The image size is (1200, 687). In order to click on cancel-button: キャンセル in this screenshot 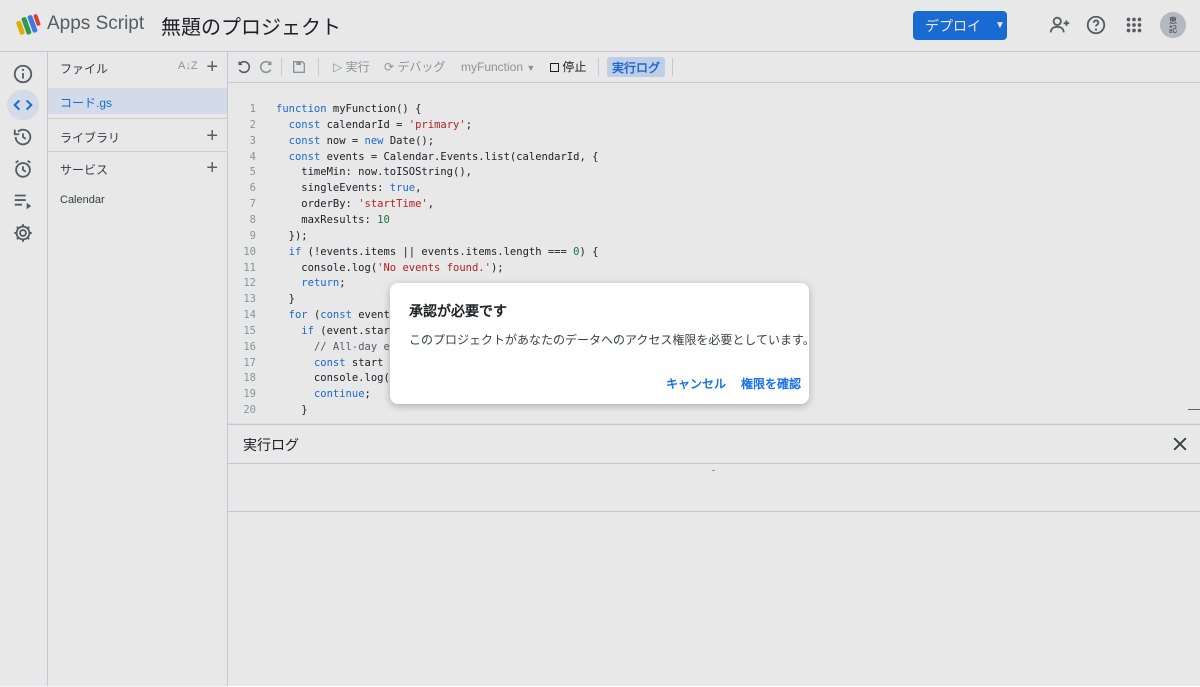, I will do `click(696, 383)`.